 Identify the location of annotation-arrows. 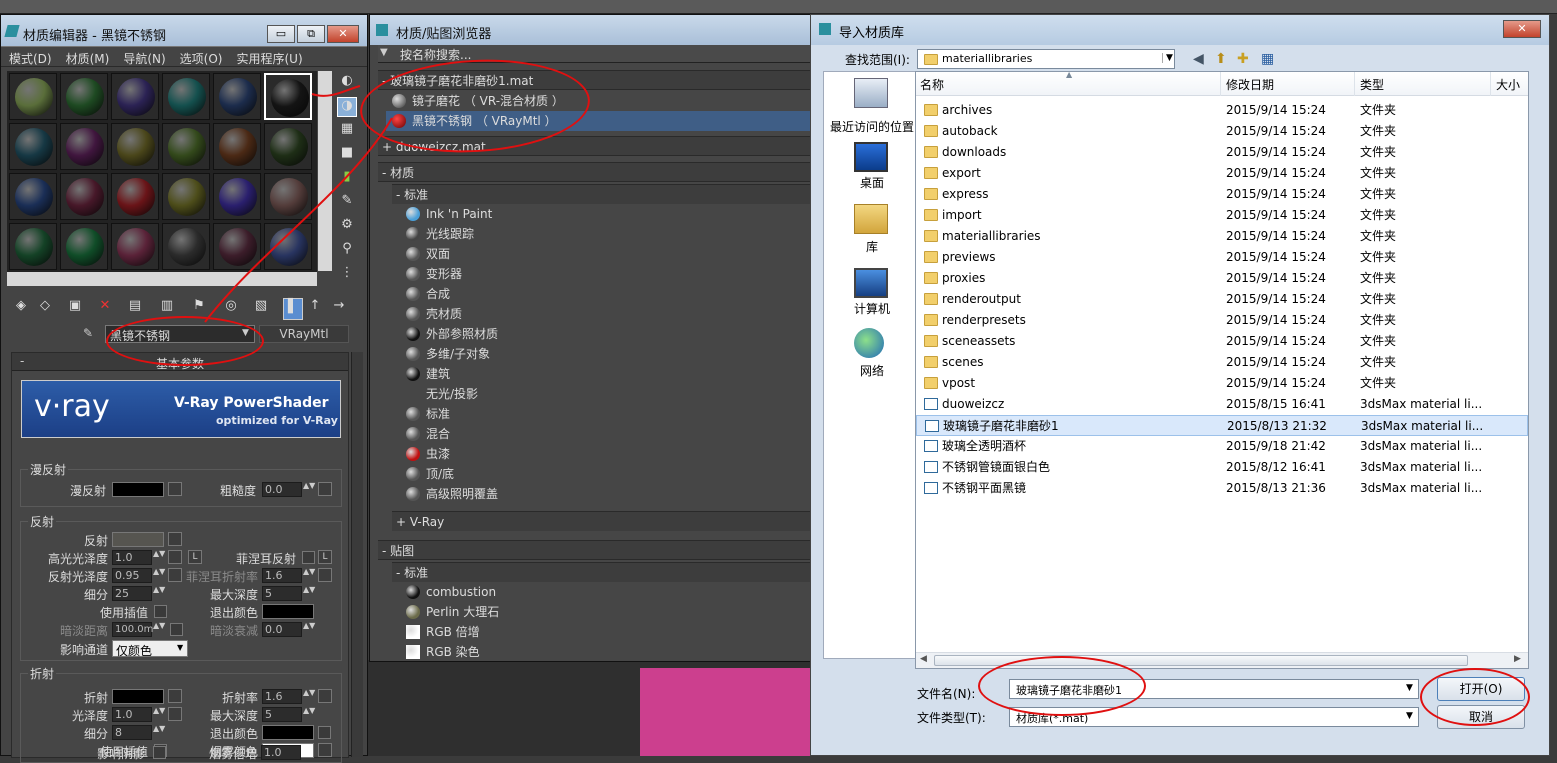
(298, 204).